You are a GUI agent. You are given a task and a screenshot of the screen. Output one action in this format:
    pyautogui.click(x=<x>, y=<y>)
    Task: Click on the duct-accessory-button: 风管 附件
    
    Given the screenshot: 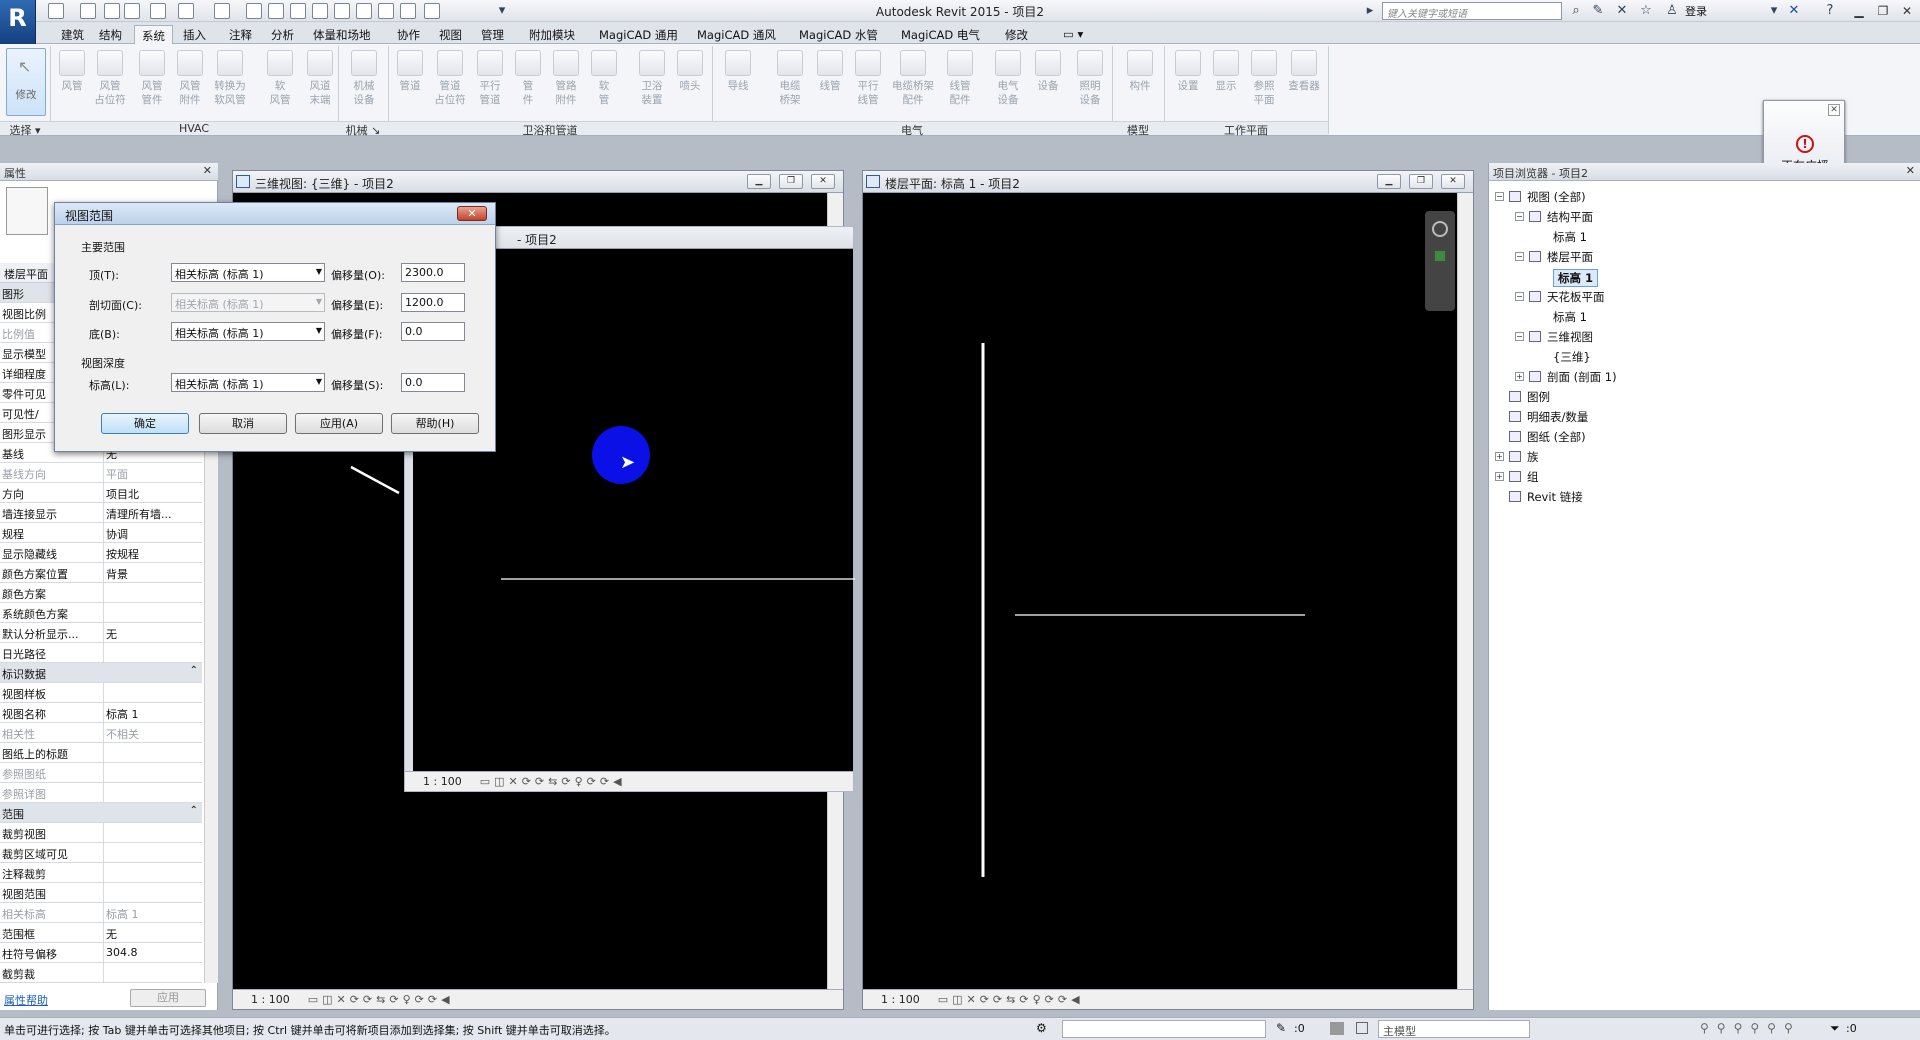 What is the action you would take?
    pyautogui.click(x=190, y=86)
    